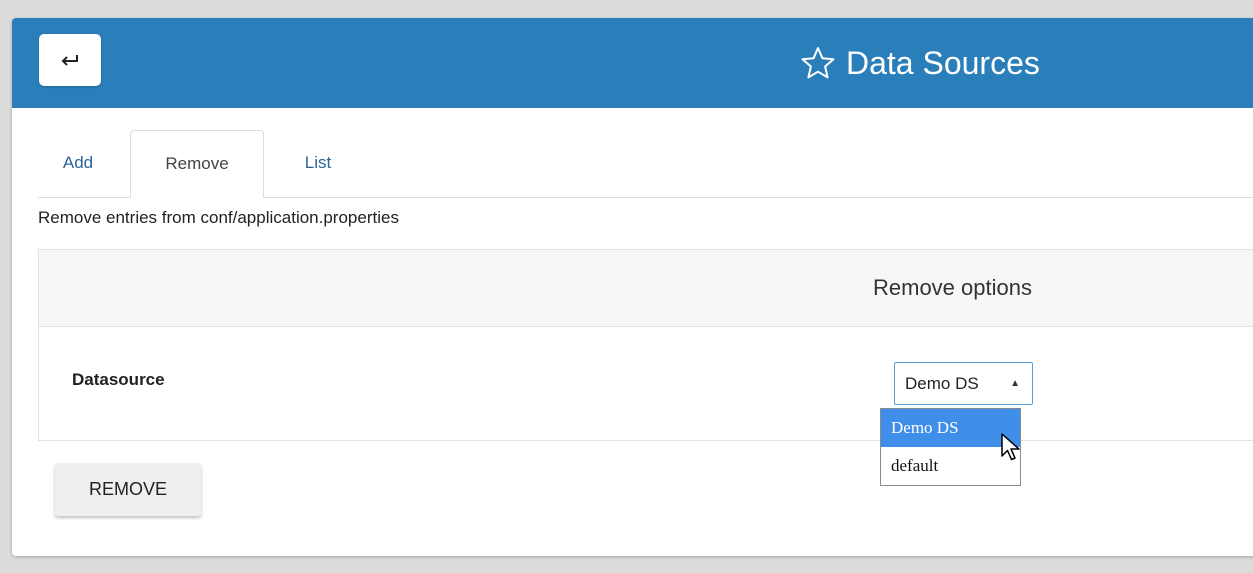 The height and width of the screenshot is (573, 1253). What do you see at coordinates (943, 63) in the screenshot?
I see `page-title: Data Sources` at bounding box center [943, 63].